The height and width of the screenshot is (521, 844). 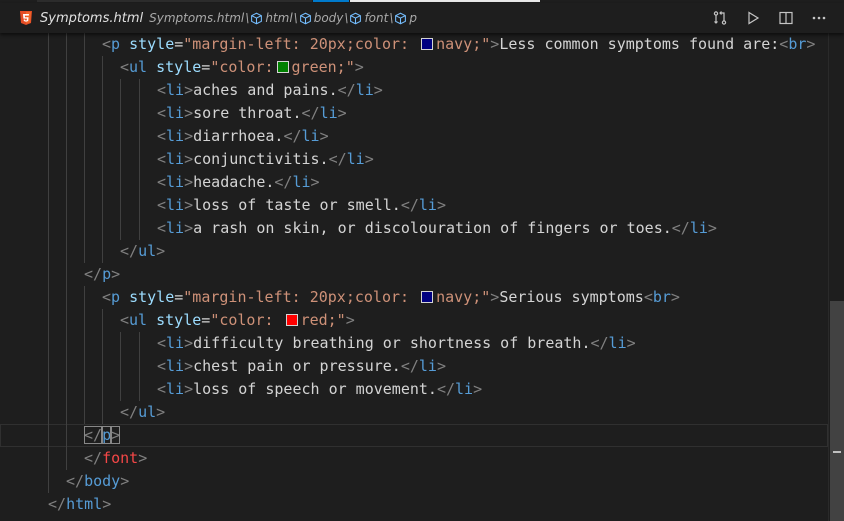 What do you see at coordinates (206, 320) in the screenshot?
I see `code-token: =` at bounding box center [206, 320].